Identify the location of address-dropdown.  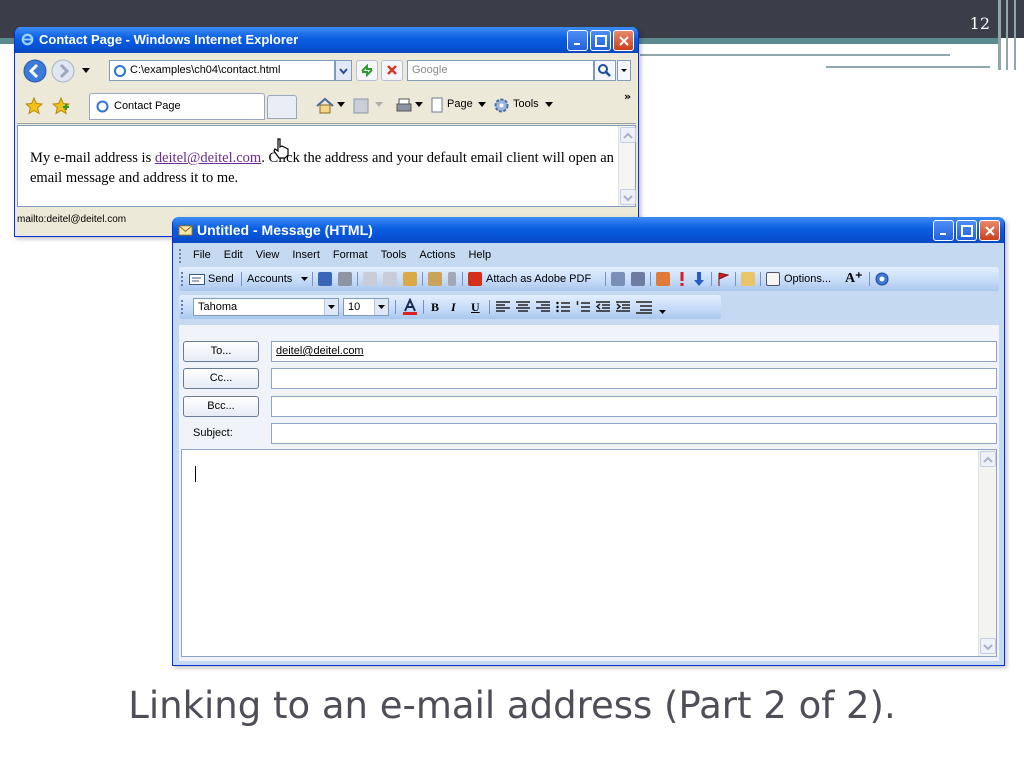
(343, 70).